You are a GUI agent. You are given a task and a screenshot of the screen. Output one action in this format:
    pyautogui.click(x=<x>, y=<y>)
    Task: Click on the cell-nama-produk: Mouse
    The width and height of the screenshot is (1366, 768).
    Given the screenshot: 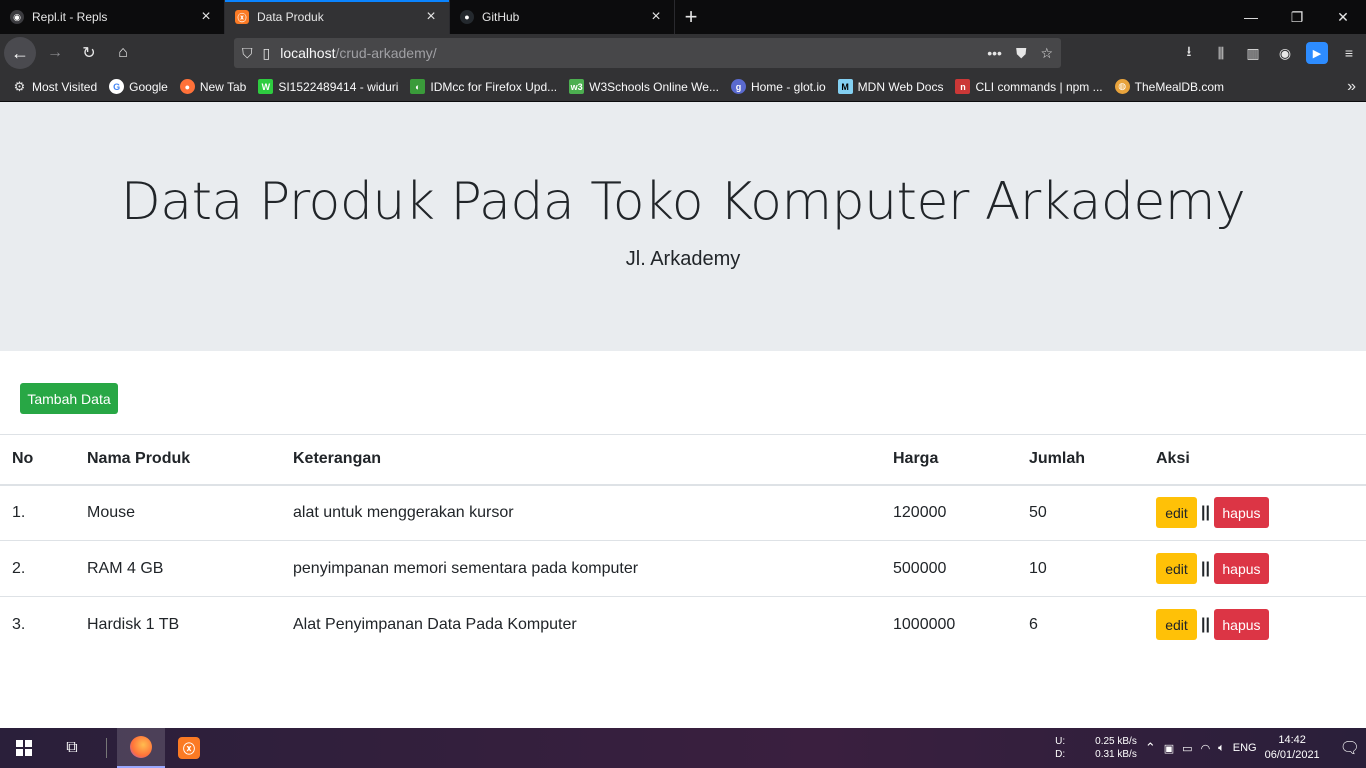 What is the action you would take?
    pyautogui.click(x=178, y=512)
    